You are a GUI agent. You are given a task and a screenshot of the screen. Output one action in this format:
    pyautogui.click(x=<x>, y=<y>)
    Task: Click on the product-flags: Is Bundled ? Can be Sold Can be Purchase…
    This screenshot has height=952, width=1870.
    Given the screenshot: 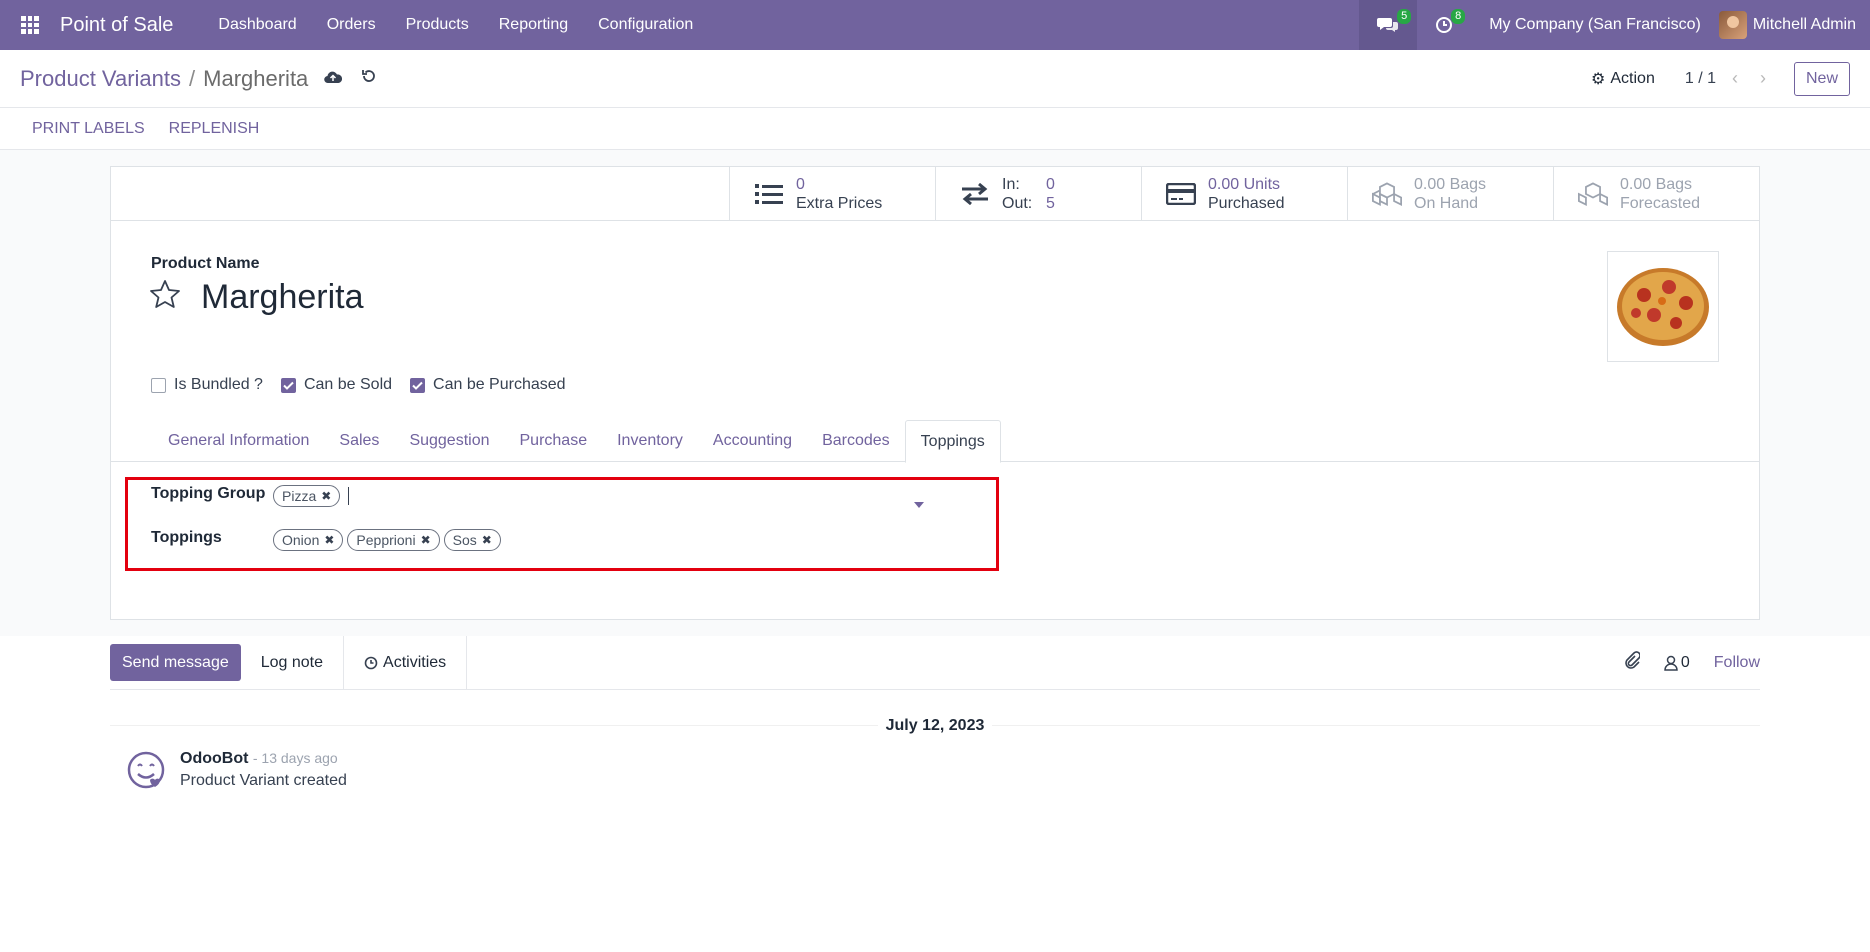 What is the action you would take?
    pyautogui.click(x=358, y=385)
    